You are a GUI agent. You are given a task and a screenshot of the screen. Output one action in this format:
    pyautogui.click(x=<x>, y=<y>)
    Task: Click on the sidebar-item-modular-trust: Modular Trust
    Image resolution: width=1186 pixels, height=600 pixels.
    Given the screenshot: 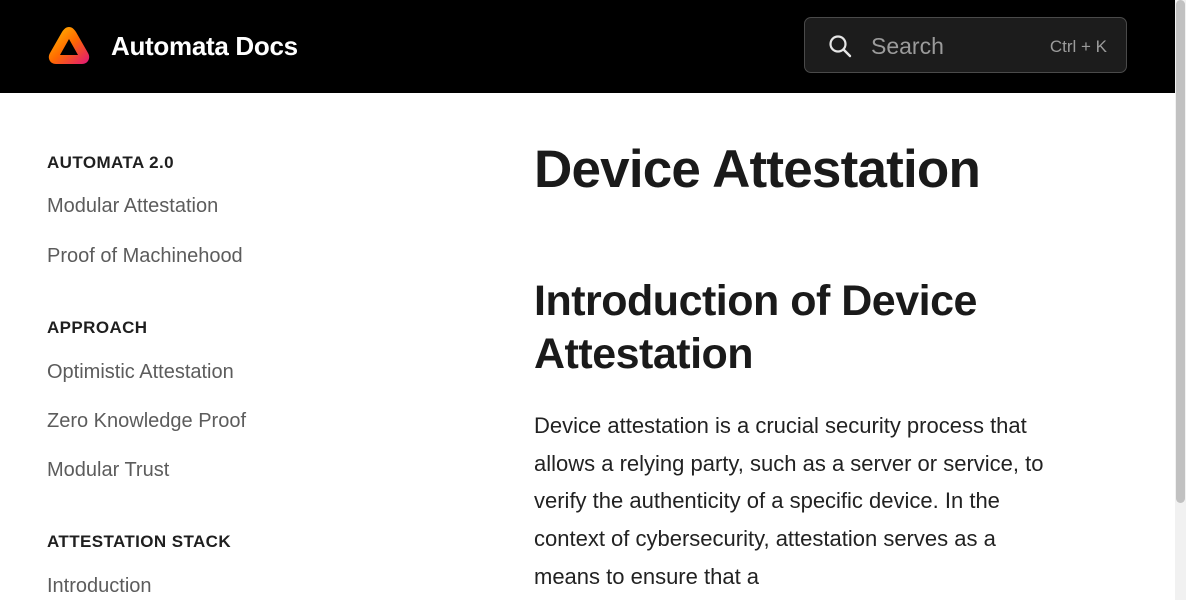 What is the action you would take?
    pyautogui.click(x=108, y=470)
    